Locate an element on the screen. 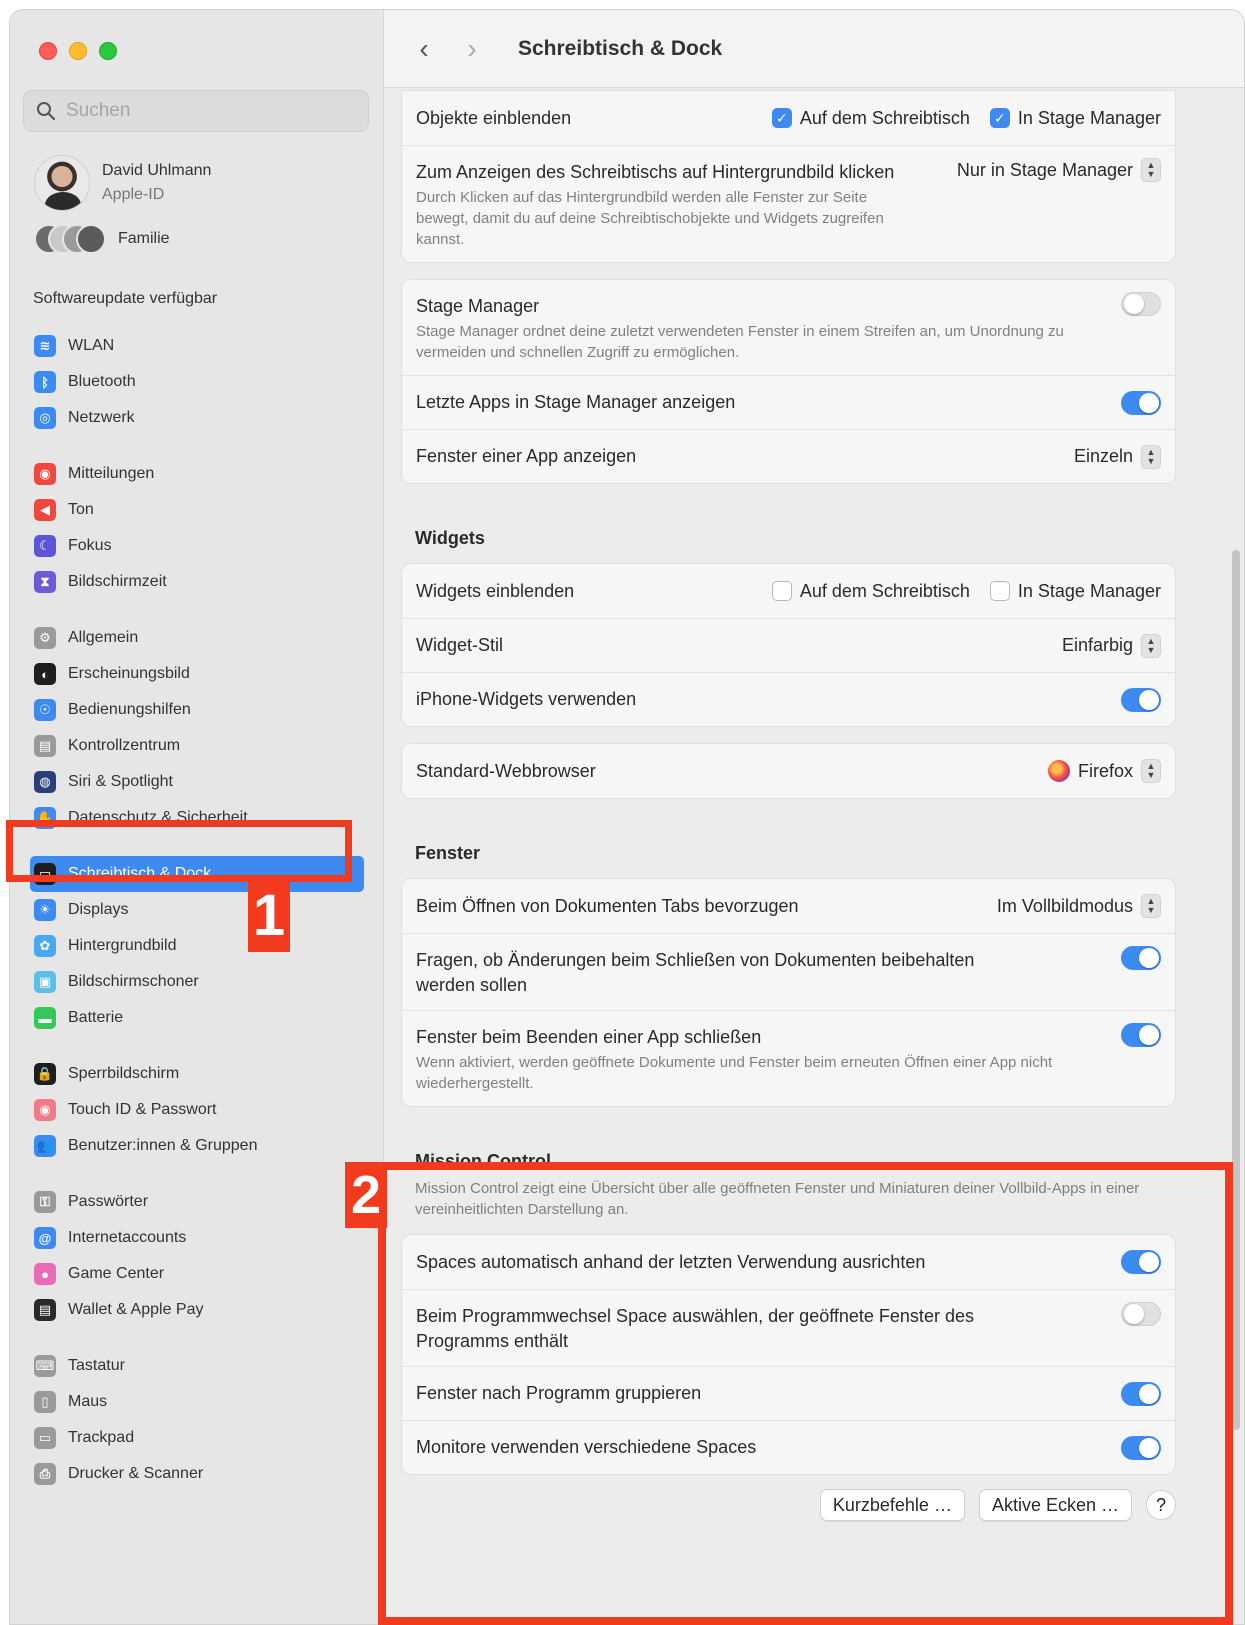 The image size is (1245, 1625). minimize-window-button is located at coordinates (78, 51).